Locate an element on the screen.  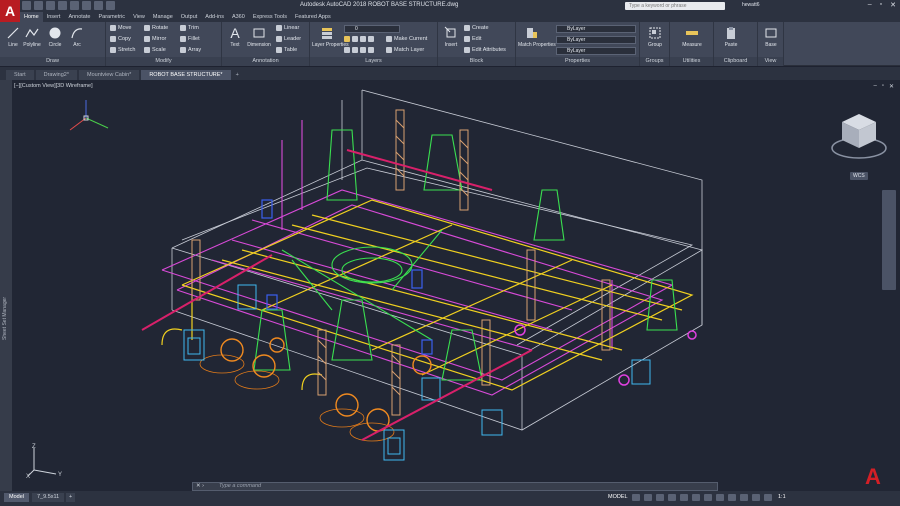
ortho-icon is located at coordinates (660, 497).